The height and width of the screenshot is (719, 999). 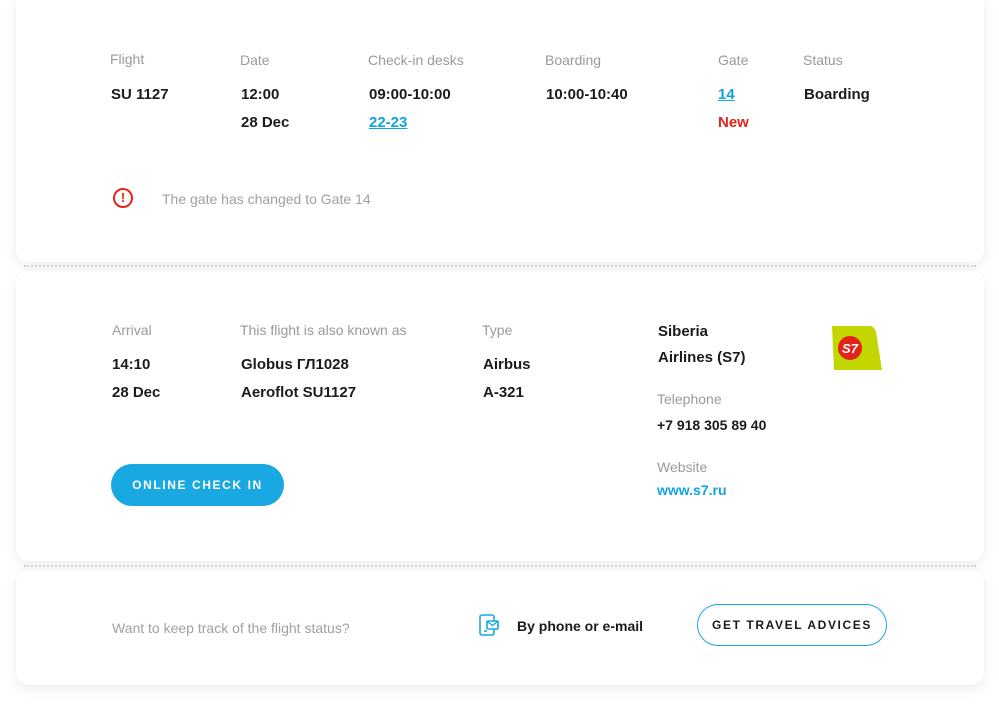 I want to click on boarding-time: 10:00-10:40, so click(x=587, y=94).